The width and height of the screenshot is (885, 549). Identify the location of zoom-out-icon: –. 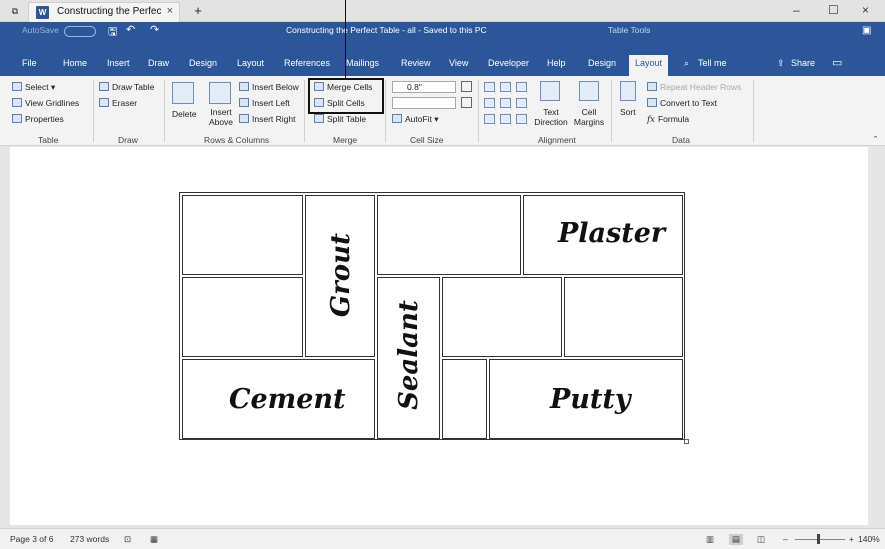
(785, 539).